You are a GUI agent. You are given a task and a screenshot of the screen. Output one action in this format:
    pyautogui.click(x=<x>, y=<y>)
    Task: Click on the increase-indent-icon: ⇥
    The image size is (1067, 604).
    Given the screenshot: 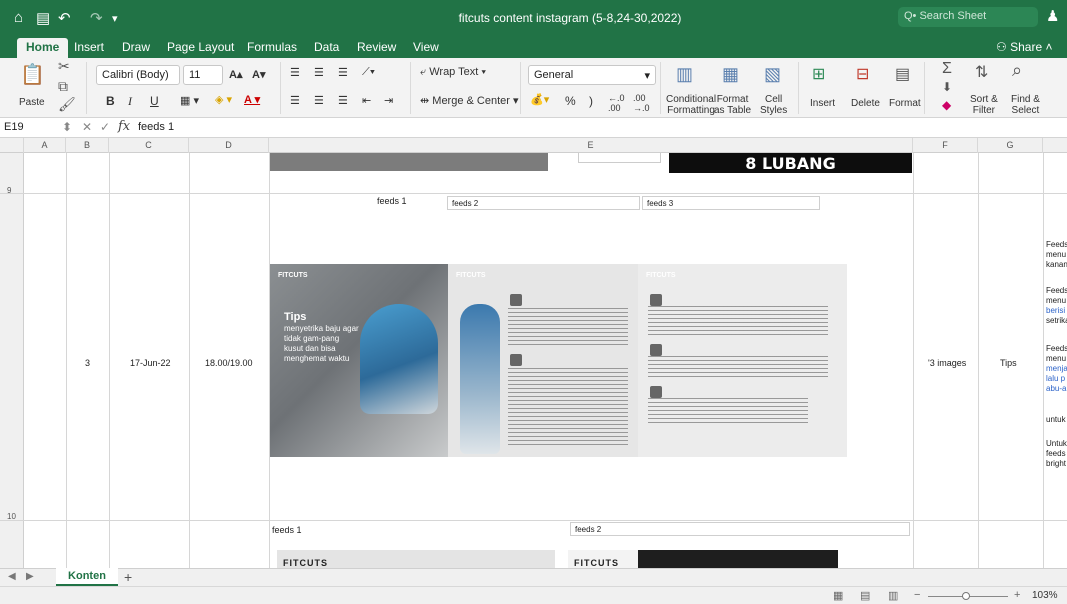 What is the action you would take?
    pyautogui.click(x=388, y=100)
    